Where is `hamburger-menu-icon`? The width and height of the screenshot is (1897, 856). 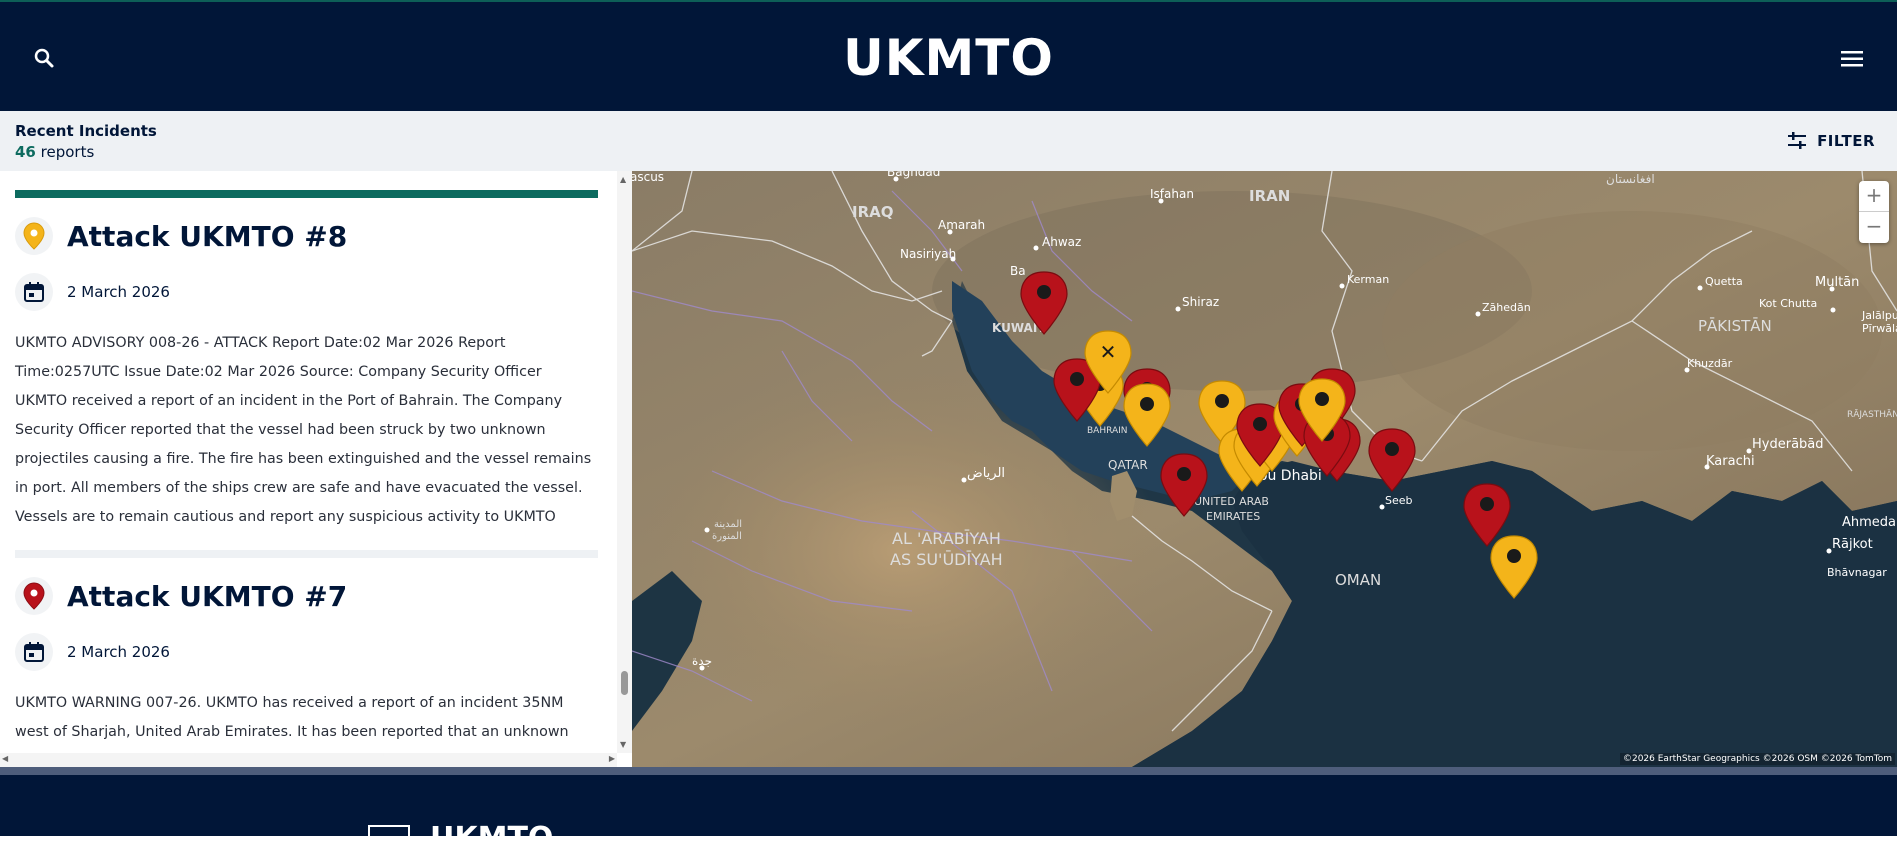 hamburger-menu-icon is located at coordinates (1852, 59).